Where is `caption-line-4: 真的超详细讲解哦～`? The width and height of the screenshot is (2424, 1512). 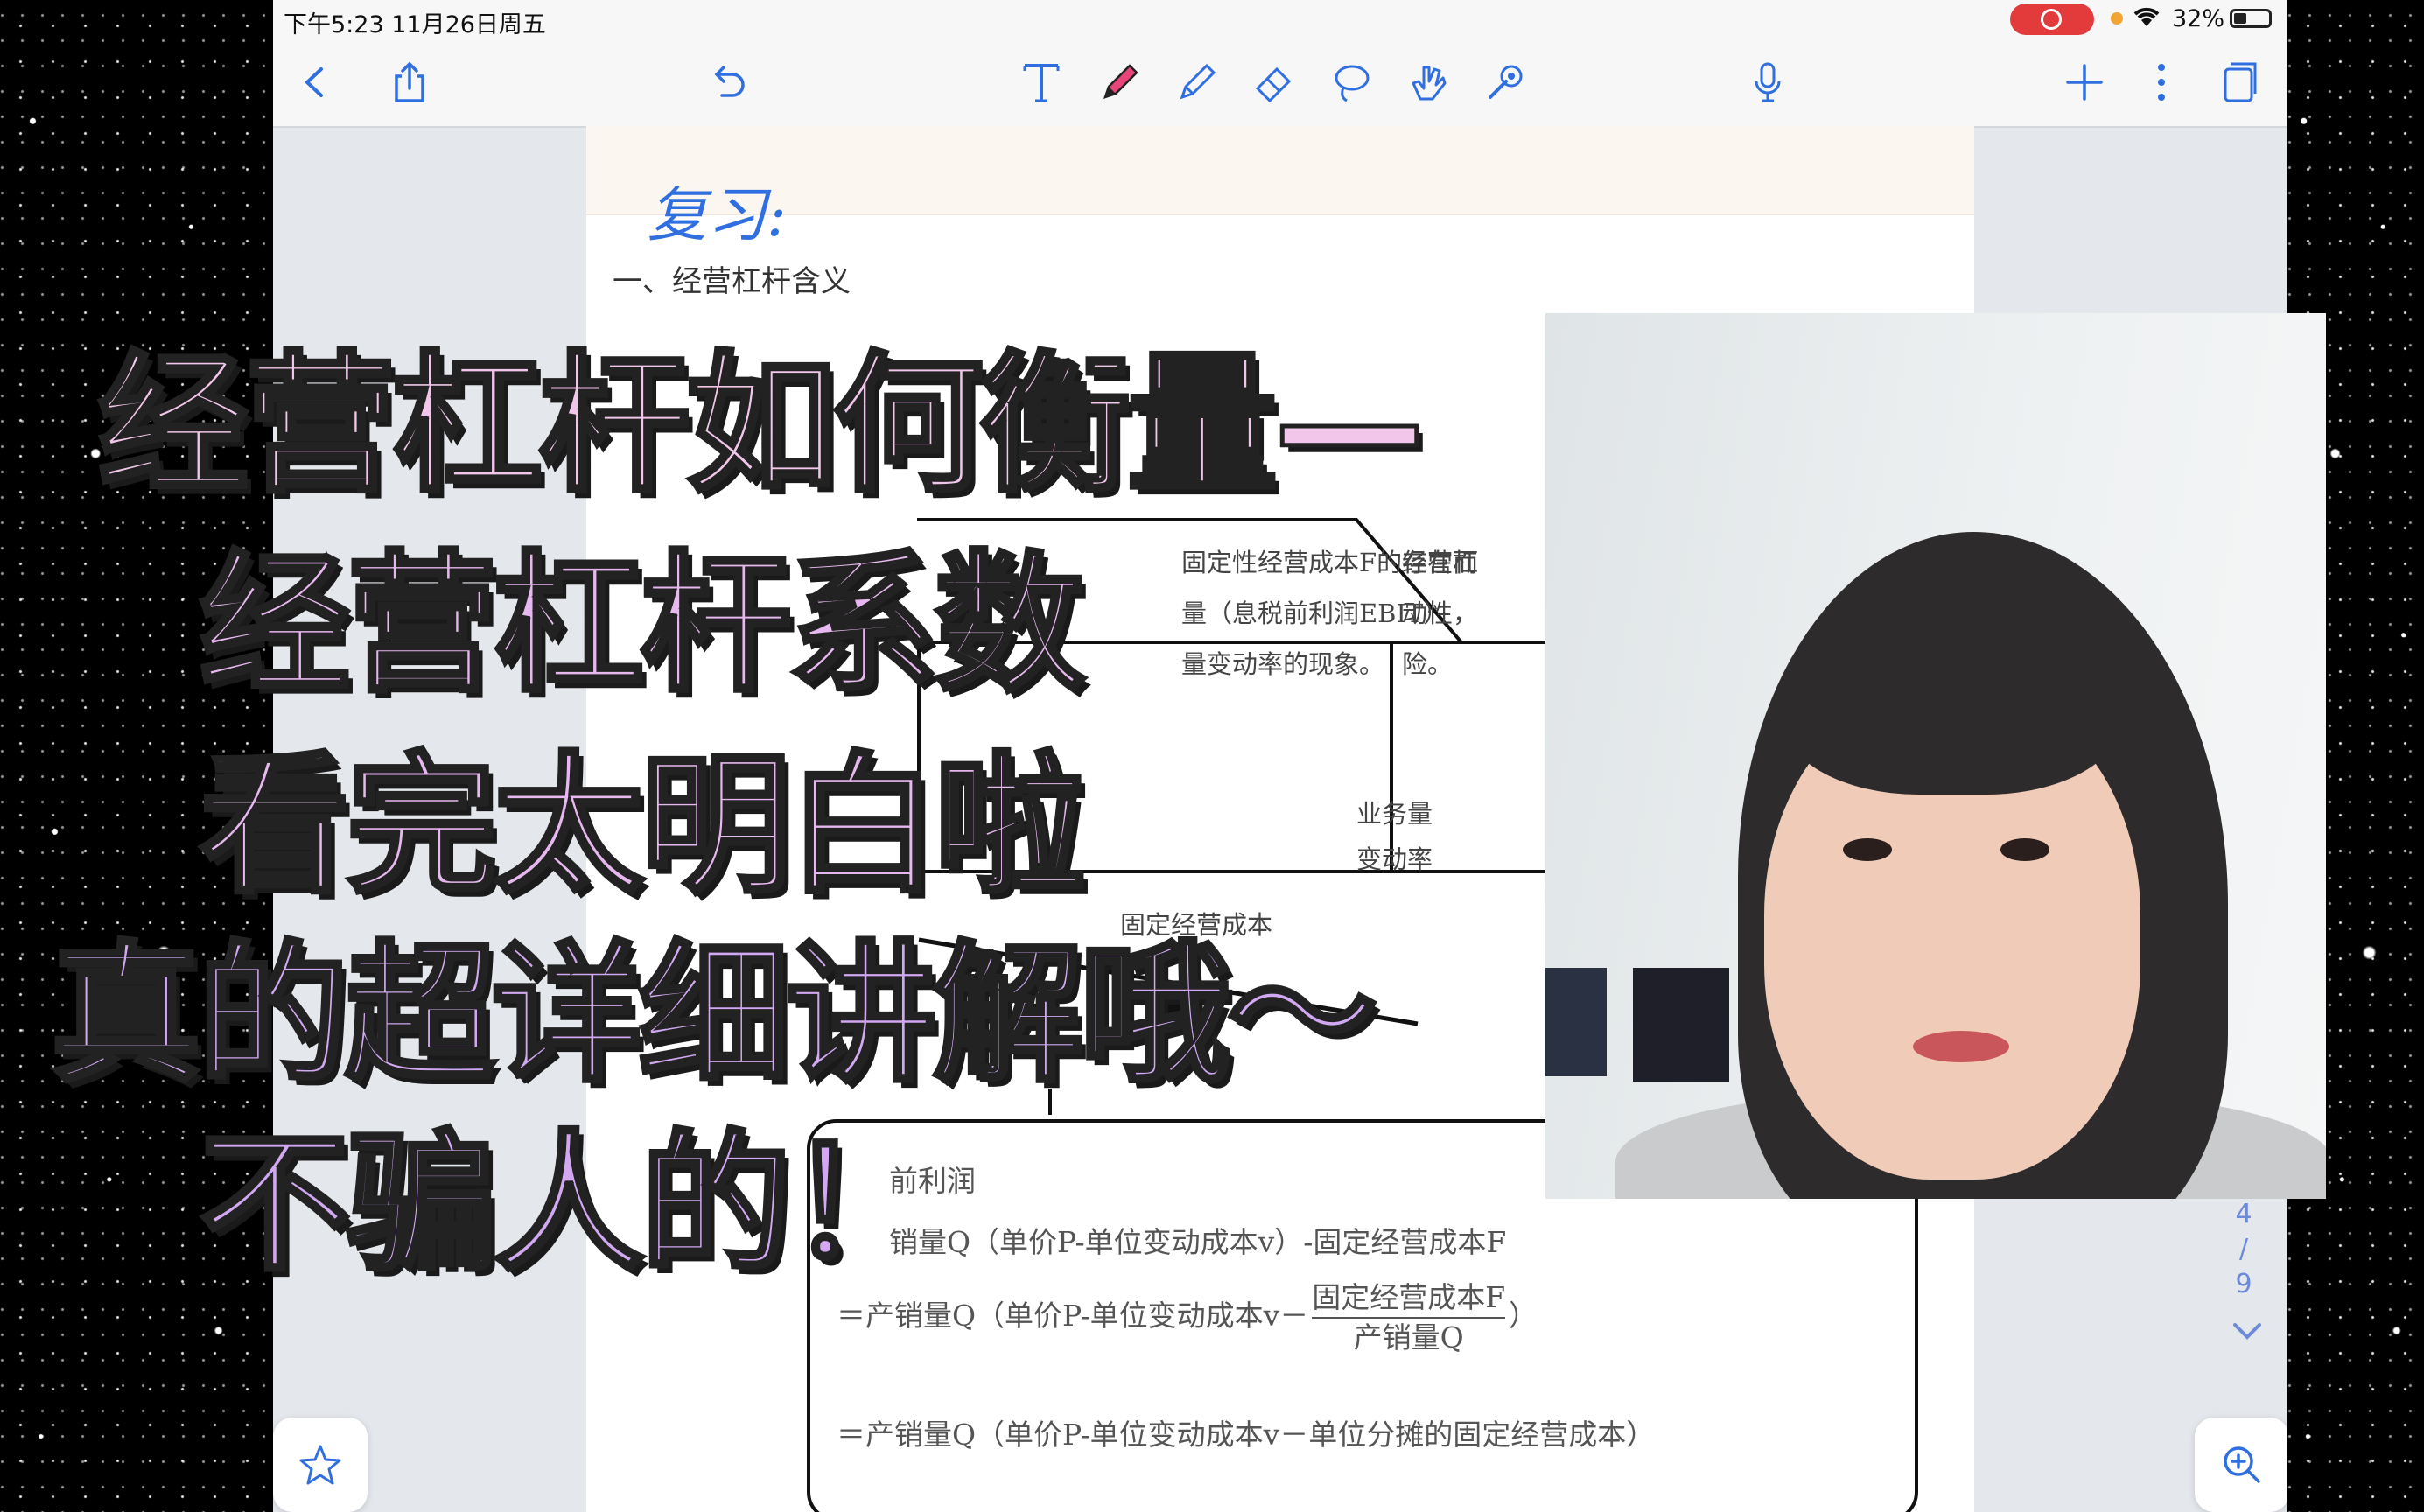 caption-line-4: 真的超详细讲解哦～ is located at coordinates (714, 1014).